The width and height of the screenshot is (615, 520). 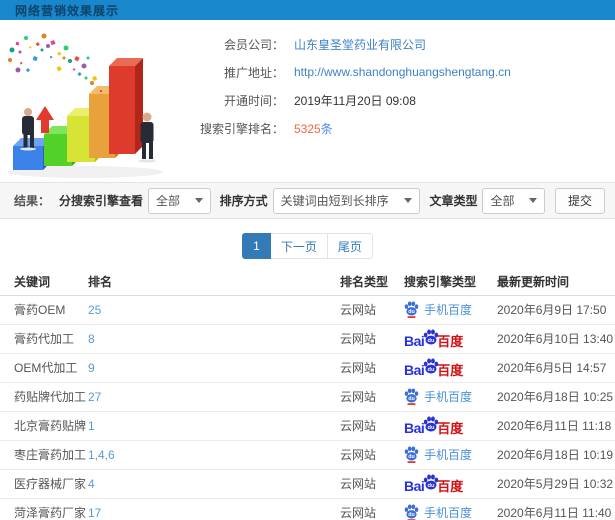 What do you see at coordinates (44, 509) in the screenshot?
I see `keyword-cell: 菏泽膏药厂家` at bounding box center [44, 509].